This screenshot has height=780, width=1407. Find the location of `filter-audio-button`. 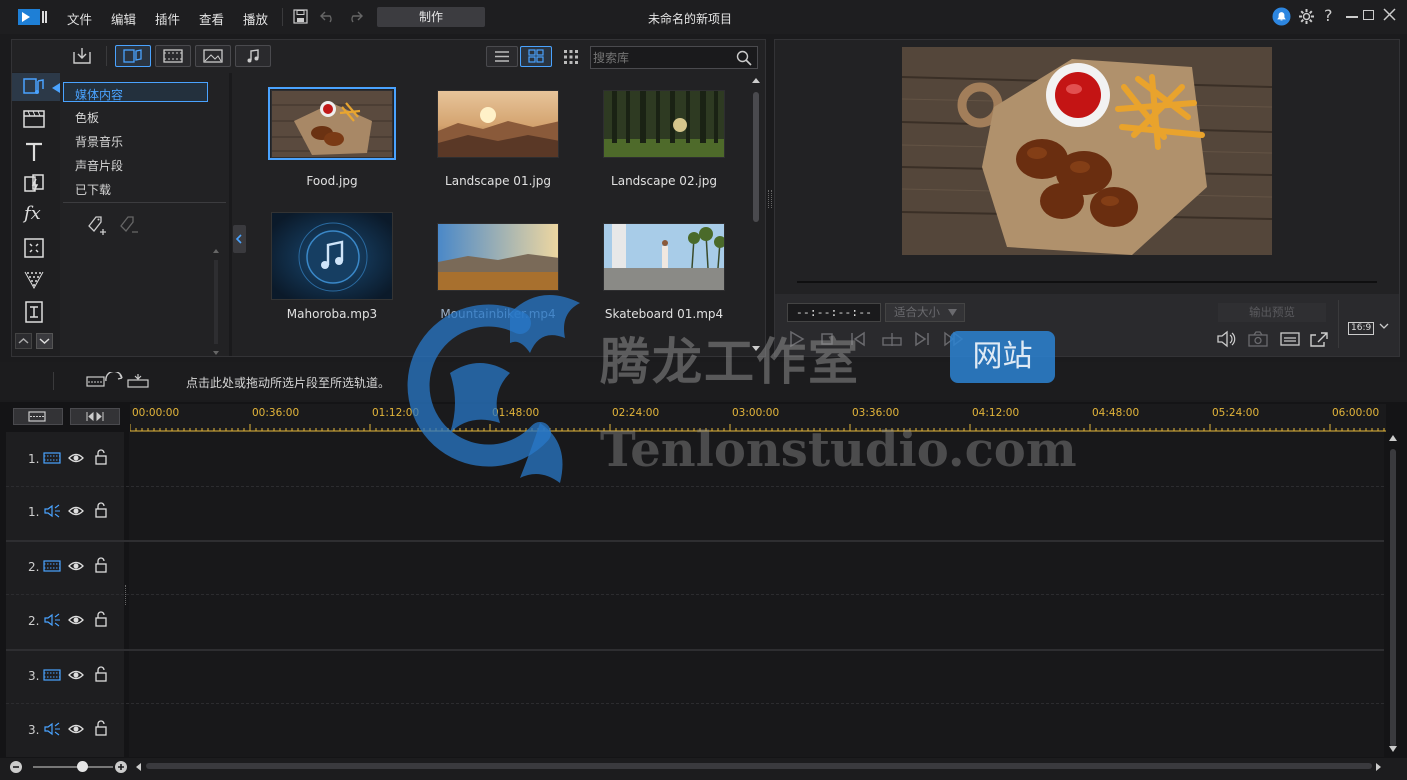

filter-audio-button is located at coordinates (253, 56).